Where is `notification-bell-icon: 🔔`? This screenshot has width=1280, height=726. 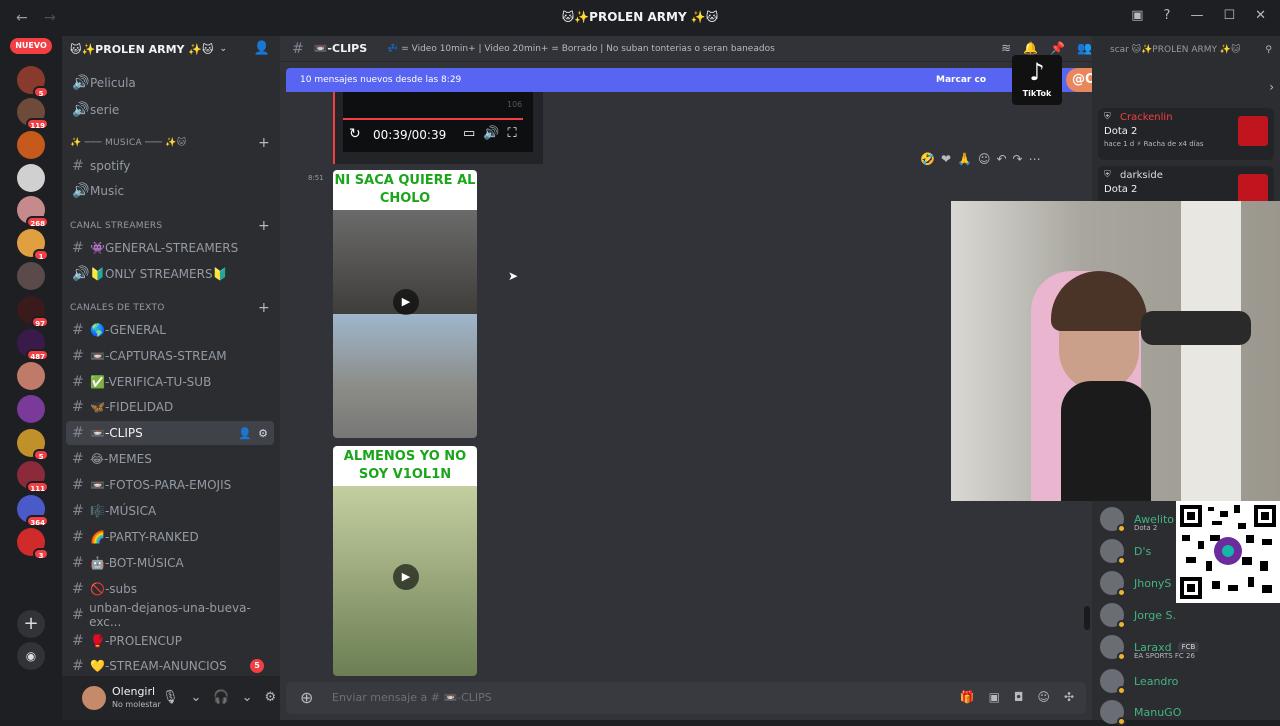 notification-bell-icon: 🔔 is located at coordinates (1030, 48).